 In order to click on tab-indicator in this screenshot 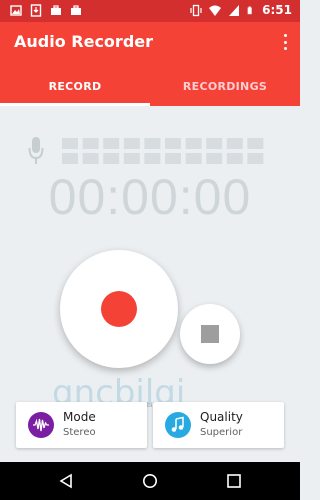, I will do `click(75, 104)`.